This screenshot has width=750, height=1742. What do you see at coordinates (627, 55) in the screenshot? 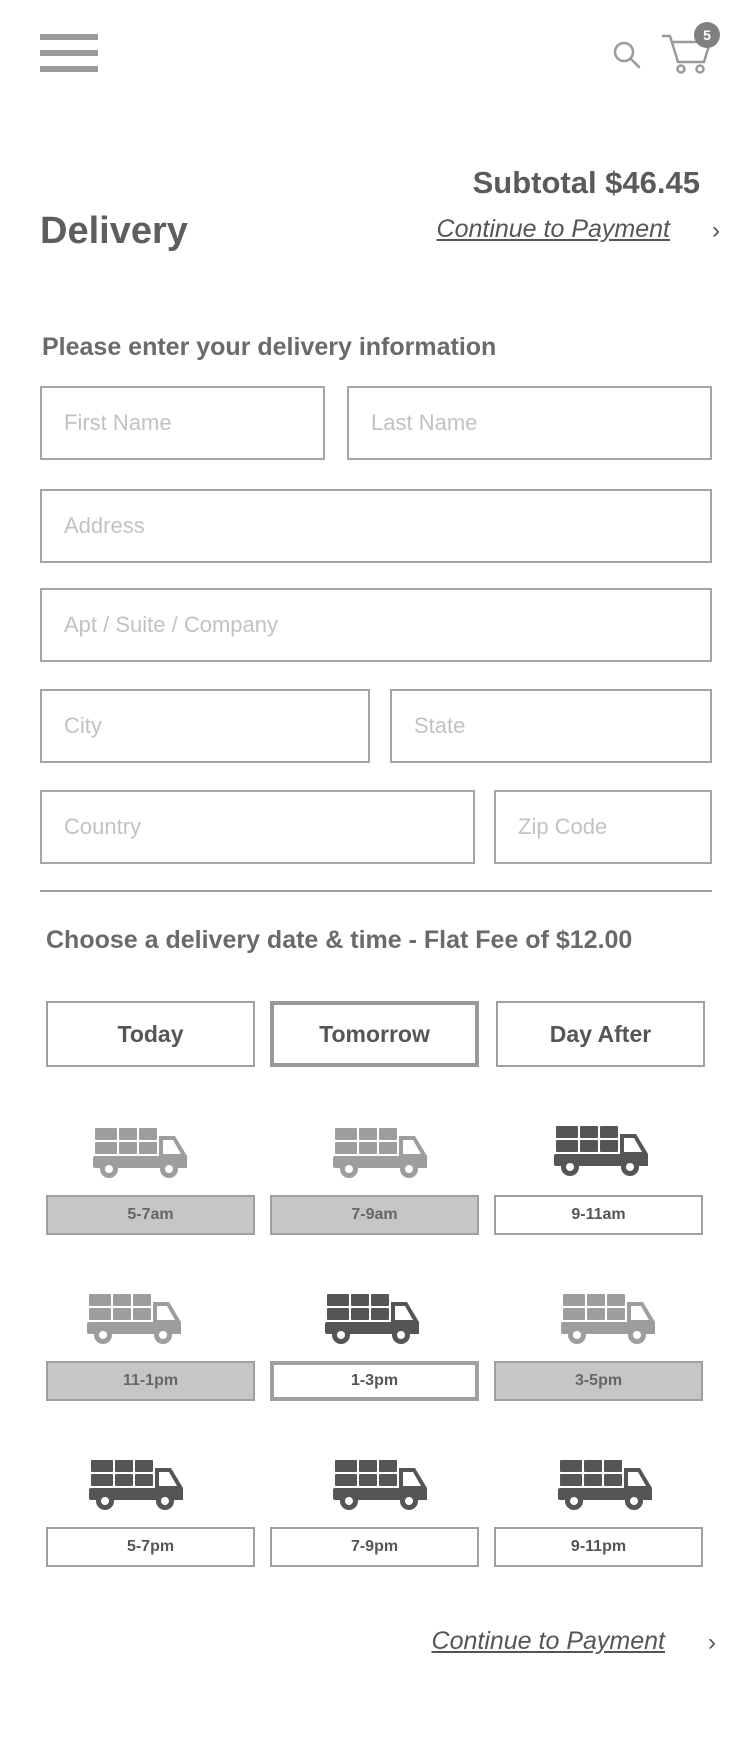
I see `search-icon` at bounding box center [627, 55].